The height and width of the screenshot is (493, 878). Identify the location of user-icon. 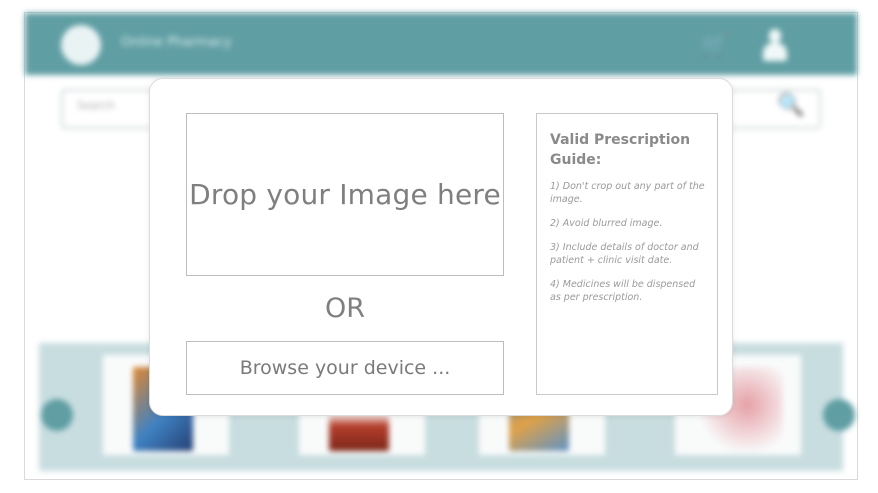
(775, 46).